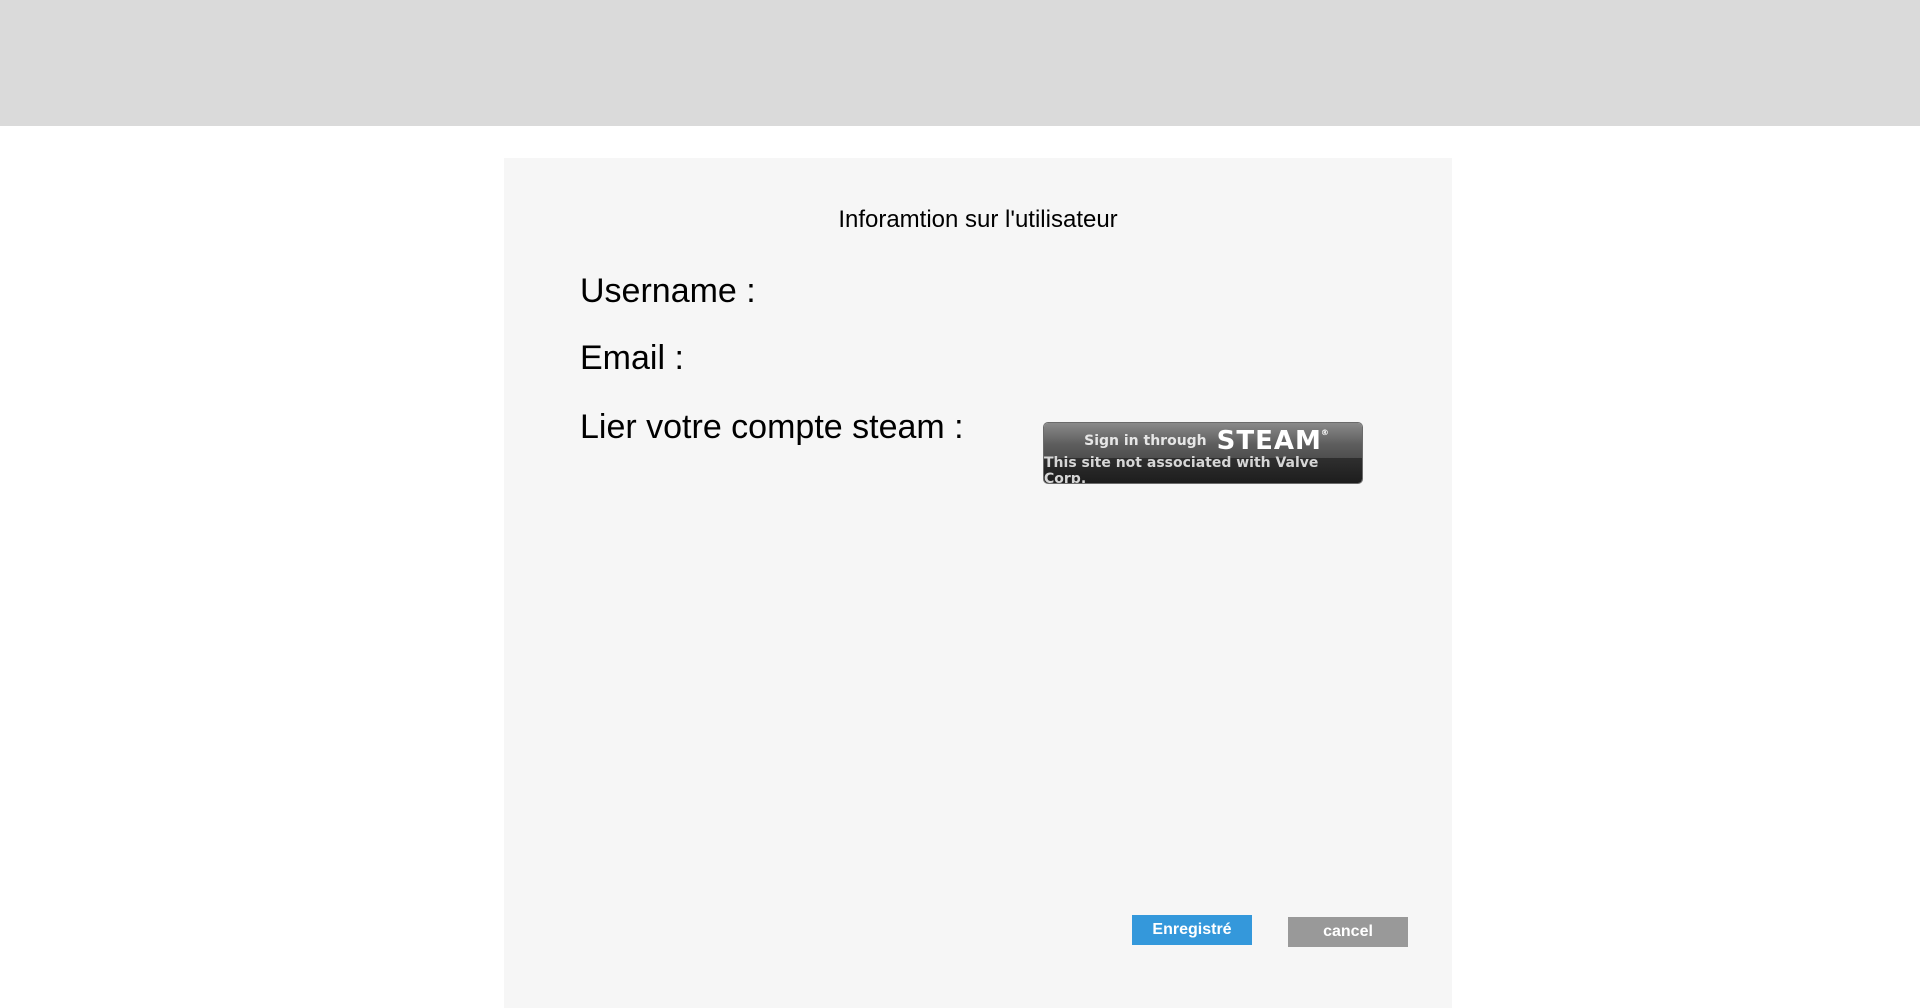 The height and width of the screenshot is (1008, 1920). Describe the element at coordinates (960, 63) in the screenshot. I see `header-bar` at that location.